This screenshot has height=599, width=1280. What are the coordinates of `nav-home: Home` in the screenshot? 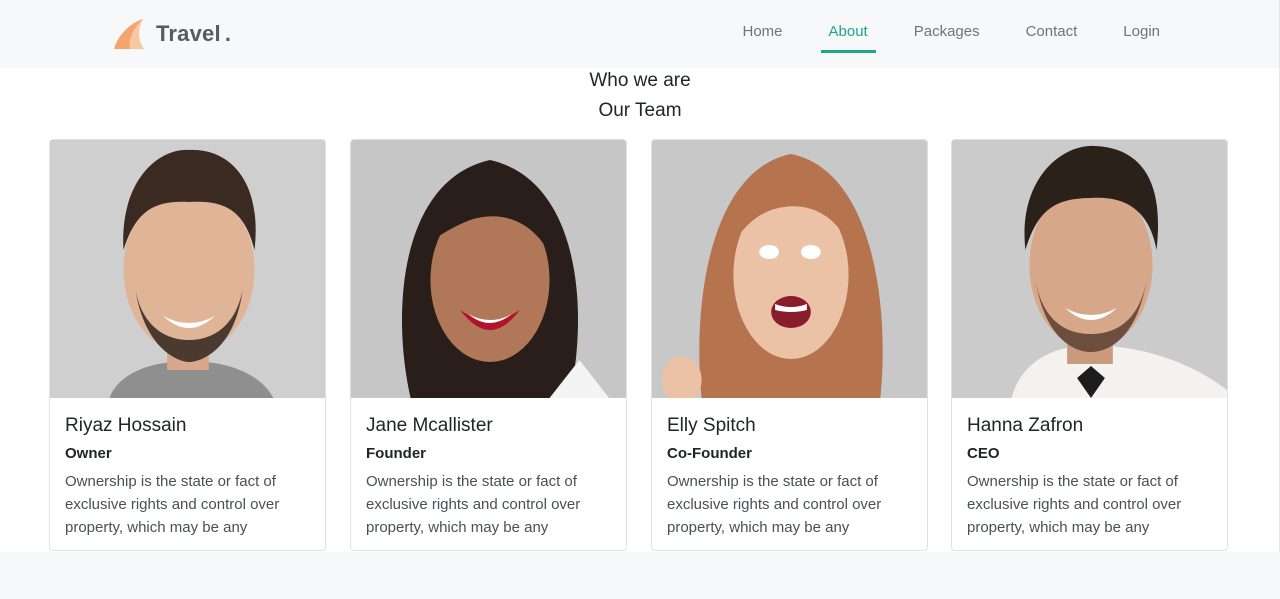 It's located at (763, 34).